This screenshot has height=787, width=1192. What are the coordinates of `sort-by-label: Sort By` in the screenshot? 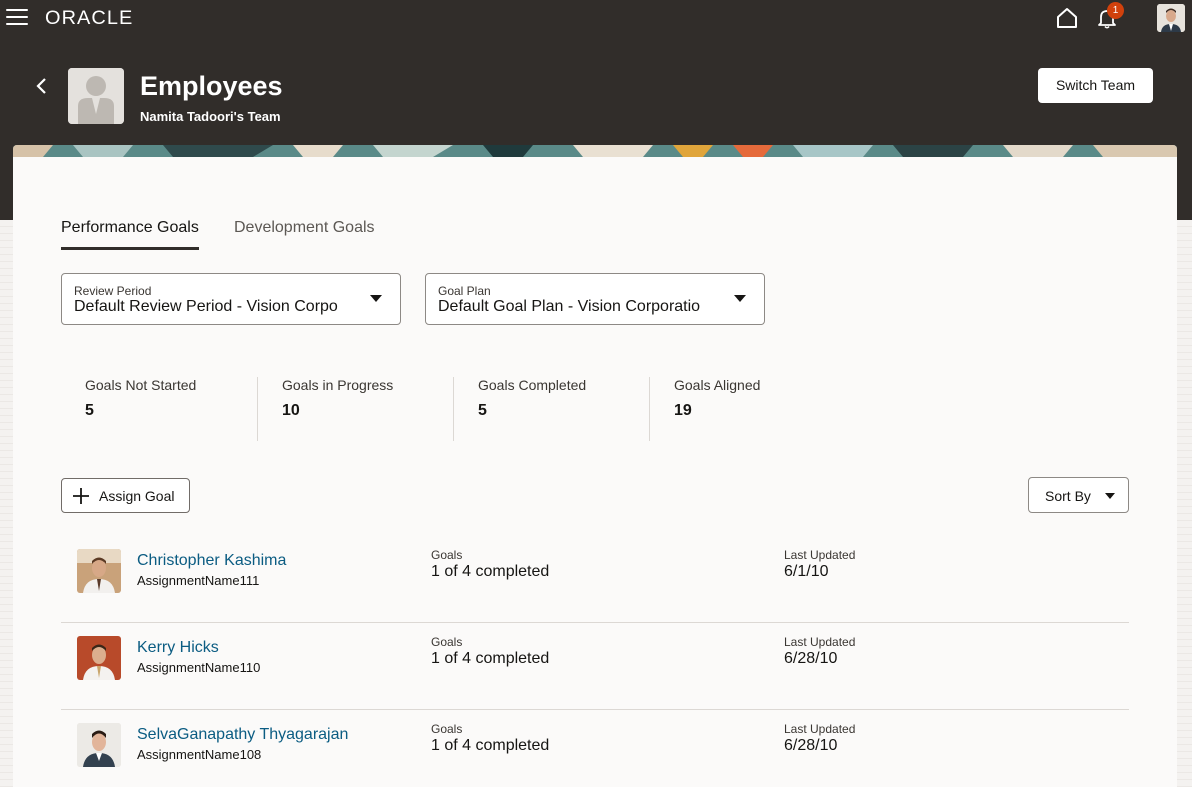 It's located at (1068, 496).